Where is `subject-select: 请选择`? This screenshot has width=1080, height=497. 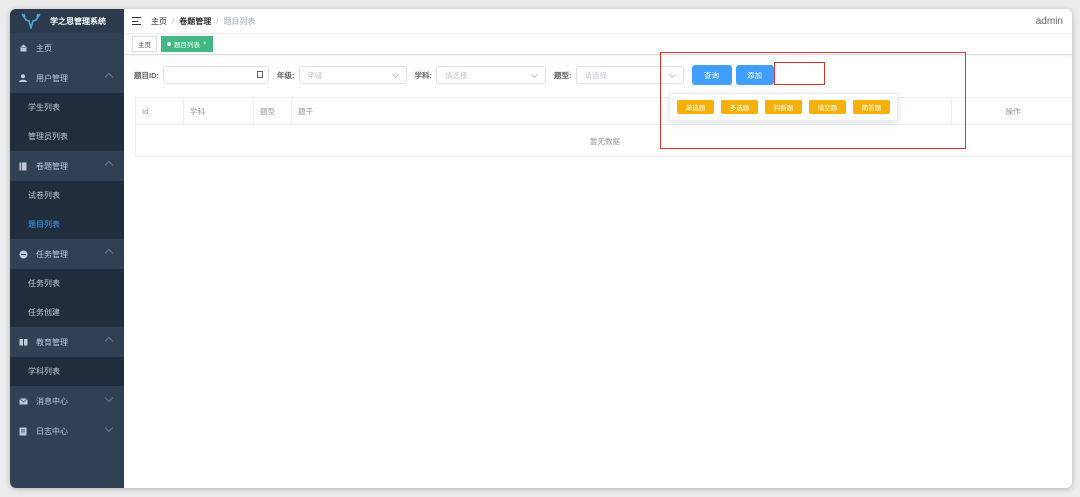 subject-select: 请选择 is located at coordinates (491, 75).